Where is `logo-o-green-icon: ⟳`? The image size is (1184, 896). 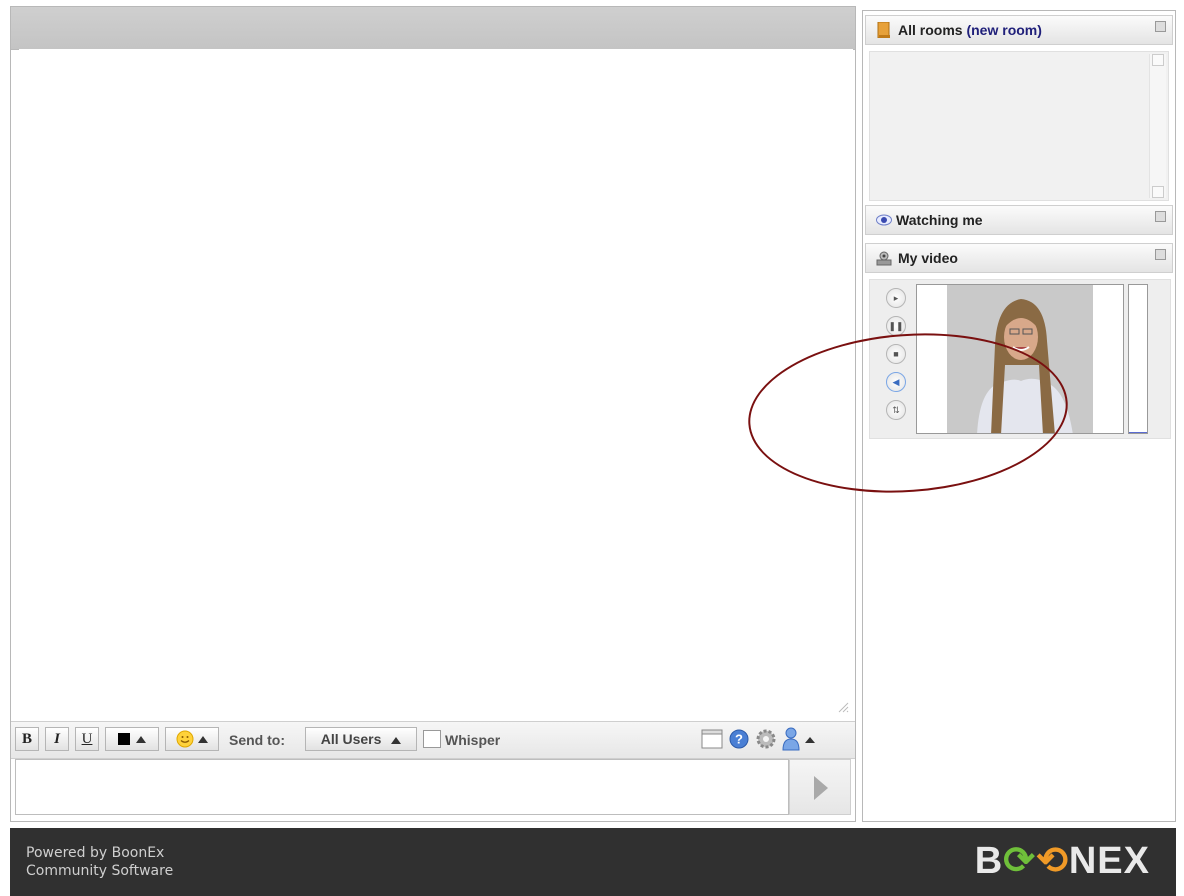 logo-o-green-icon: ⟳ is located at coordinates (1020, 861).